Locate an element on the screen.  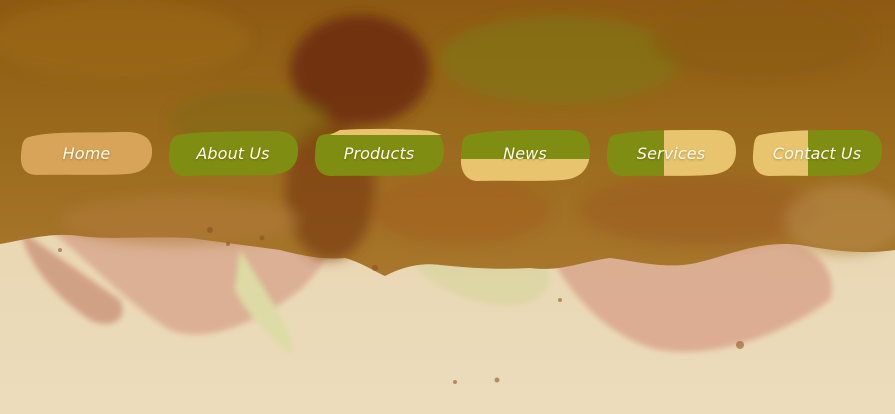
nav-item-services: Services is located at coordinates (671, 153).